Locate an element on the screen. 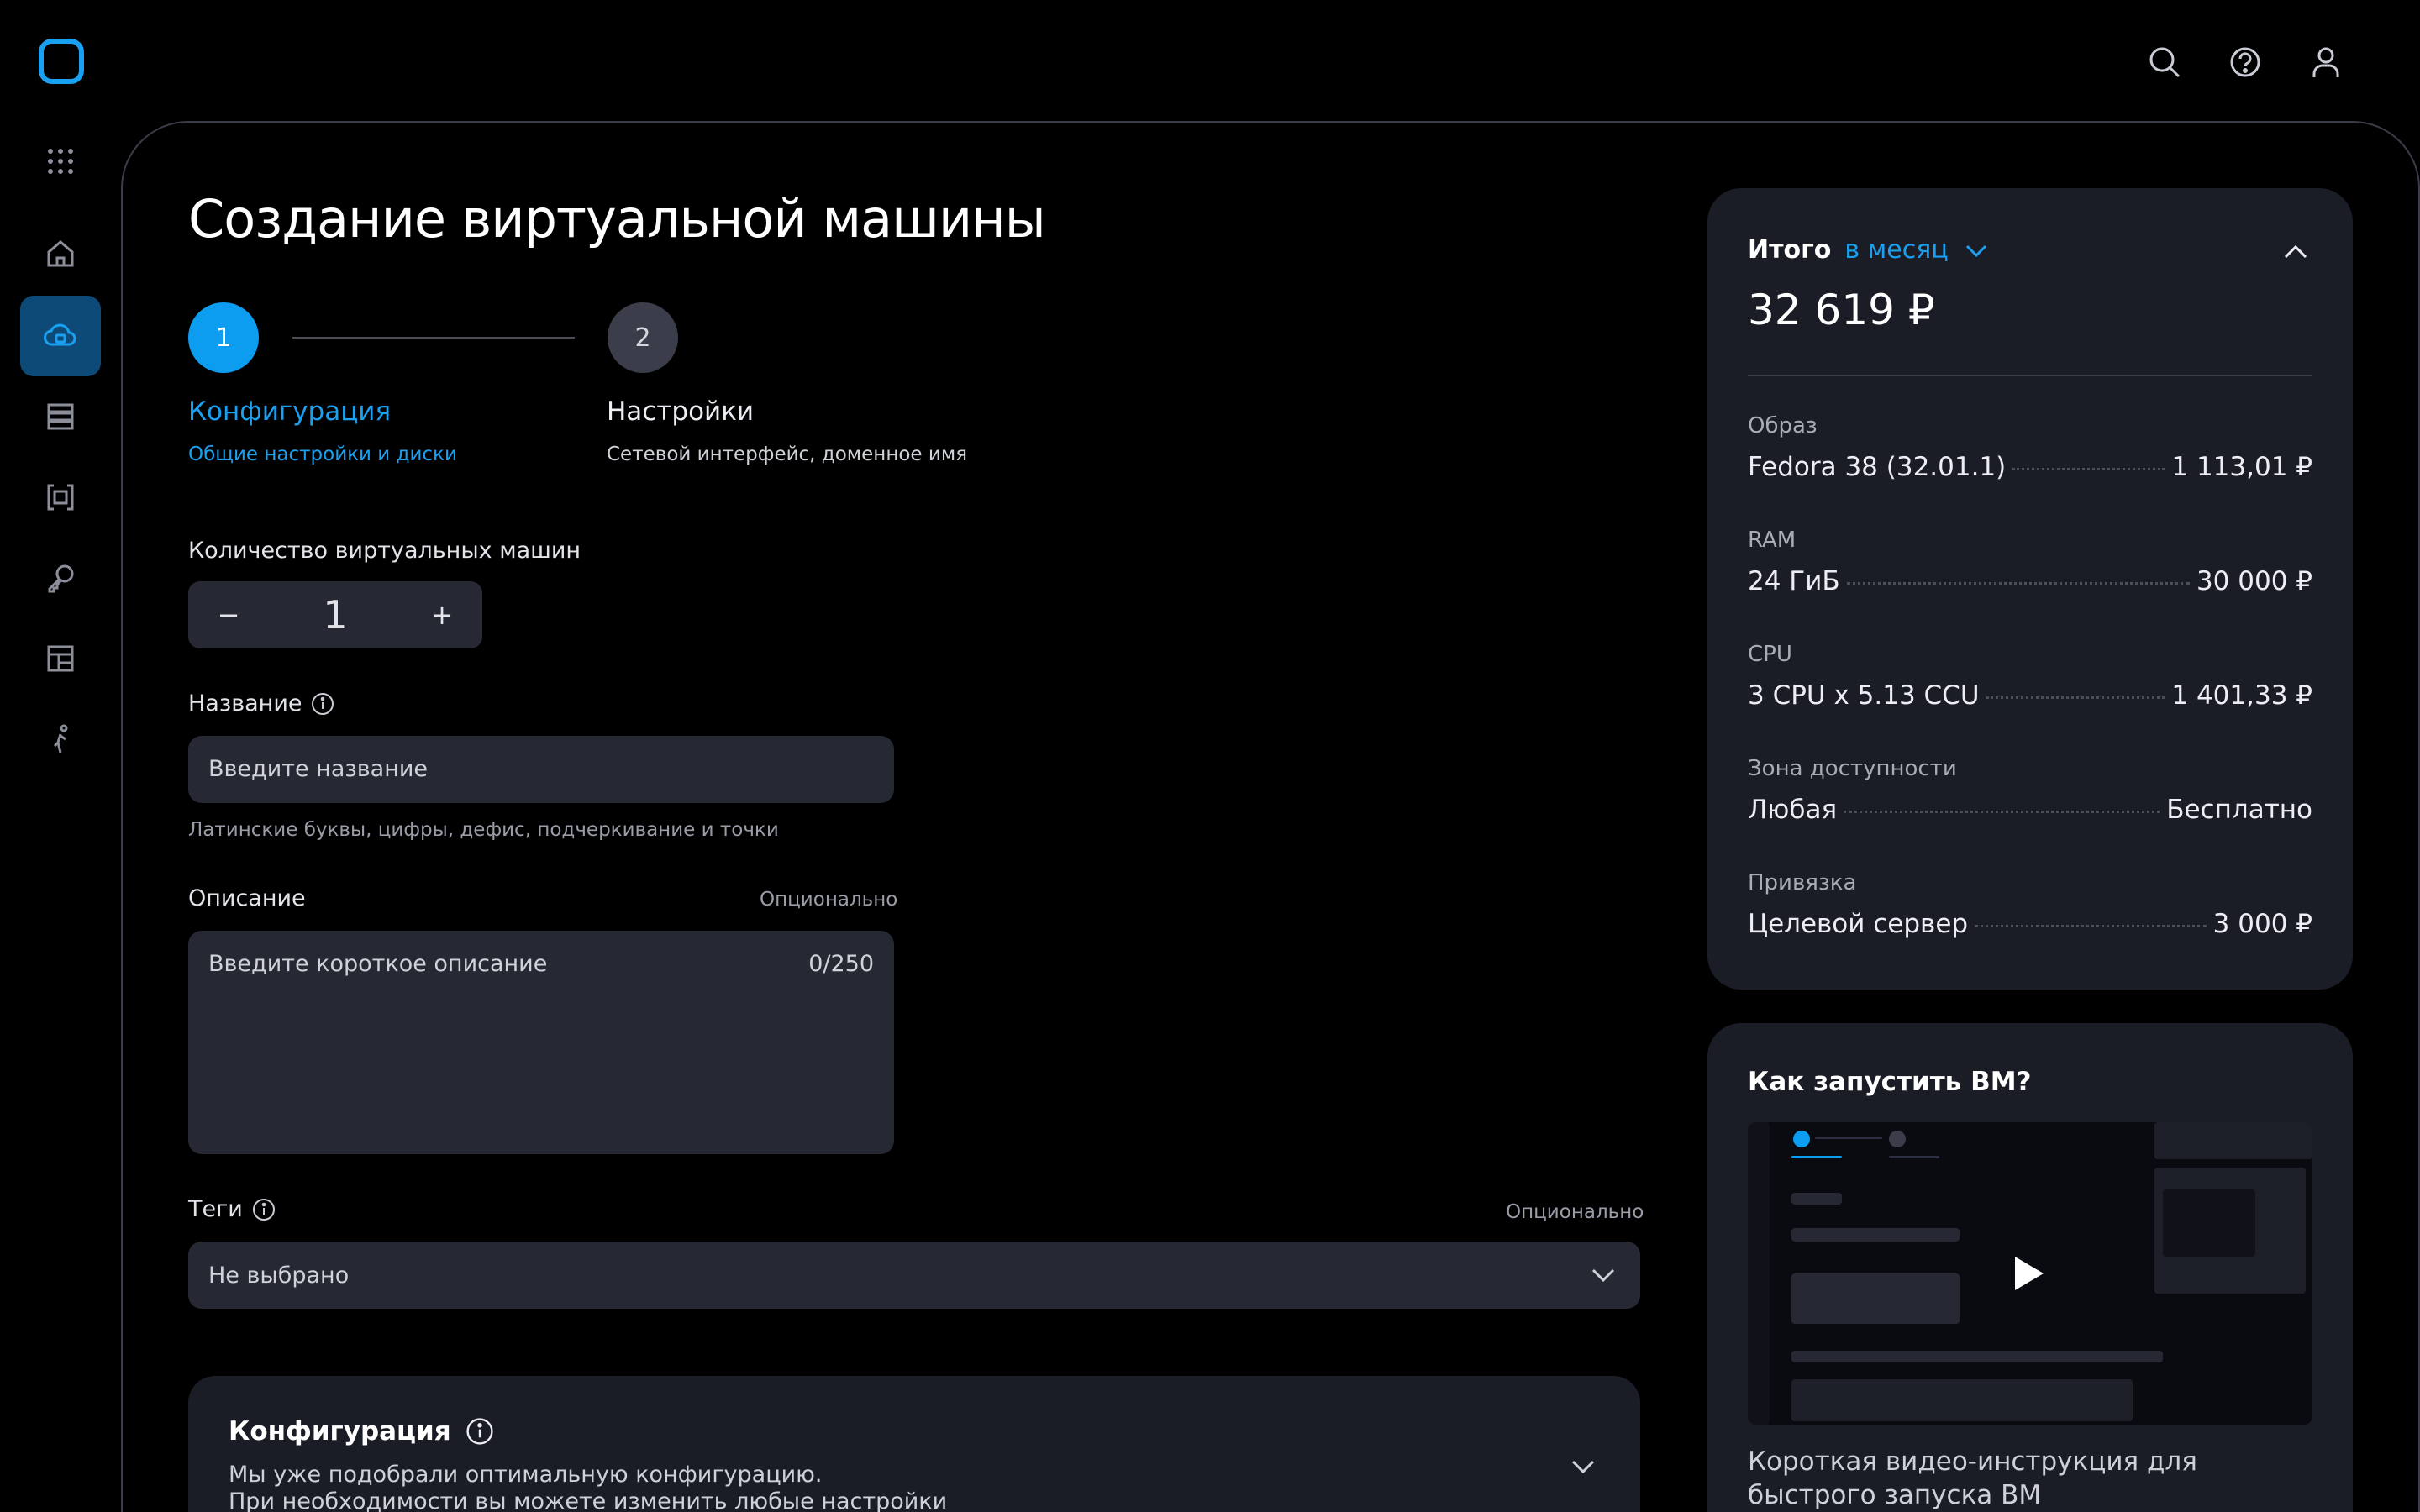  summary-row-name: Целевой сервер is located at coordinates (1859, 924).